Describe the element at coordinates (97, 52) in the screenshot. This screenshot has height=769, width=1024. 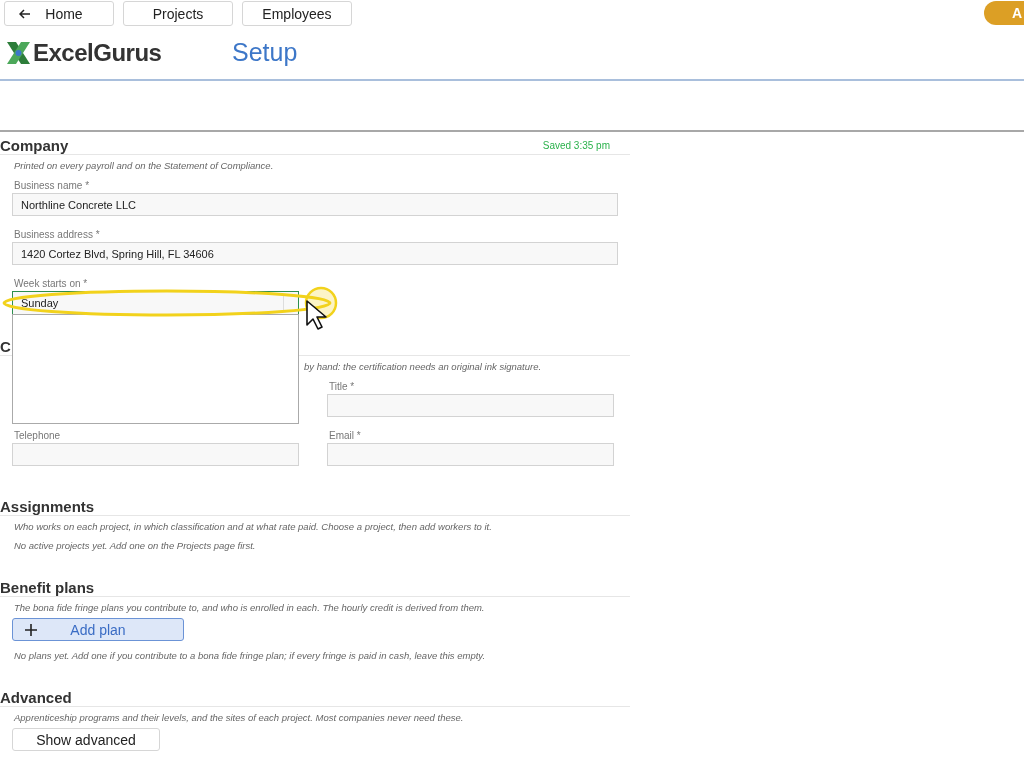
I see `brand-name: ExcelGurus` at that location.